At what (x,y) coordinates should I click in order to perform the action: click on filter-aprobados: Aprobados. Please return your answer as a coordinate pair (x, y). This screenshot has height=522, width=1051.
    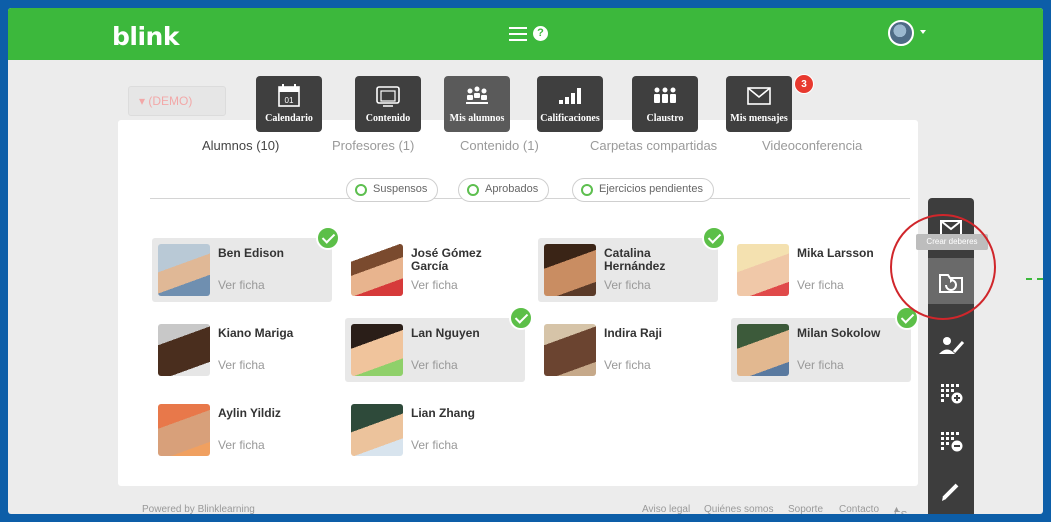
    Looking at the image, I should click on (504, 190).